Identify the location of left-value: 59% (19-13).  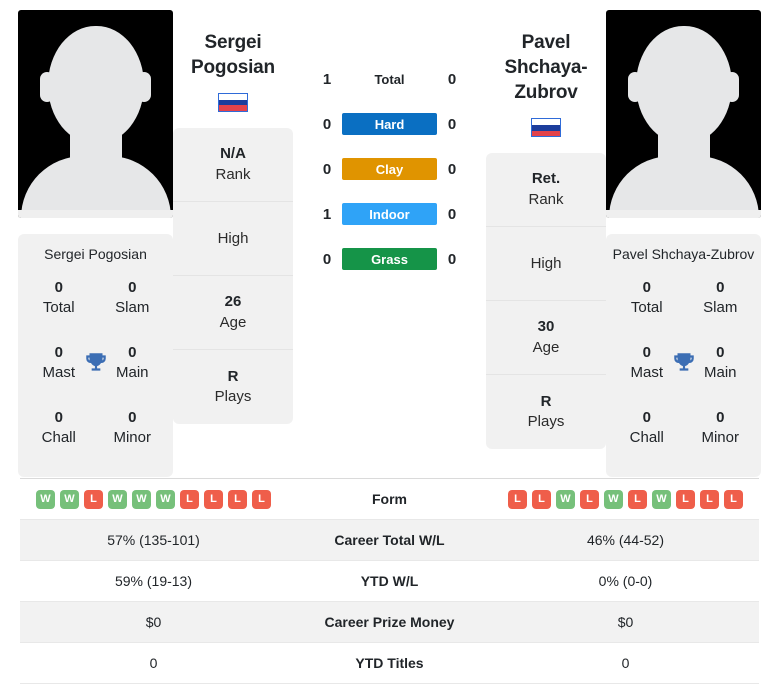
(153, 581).